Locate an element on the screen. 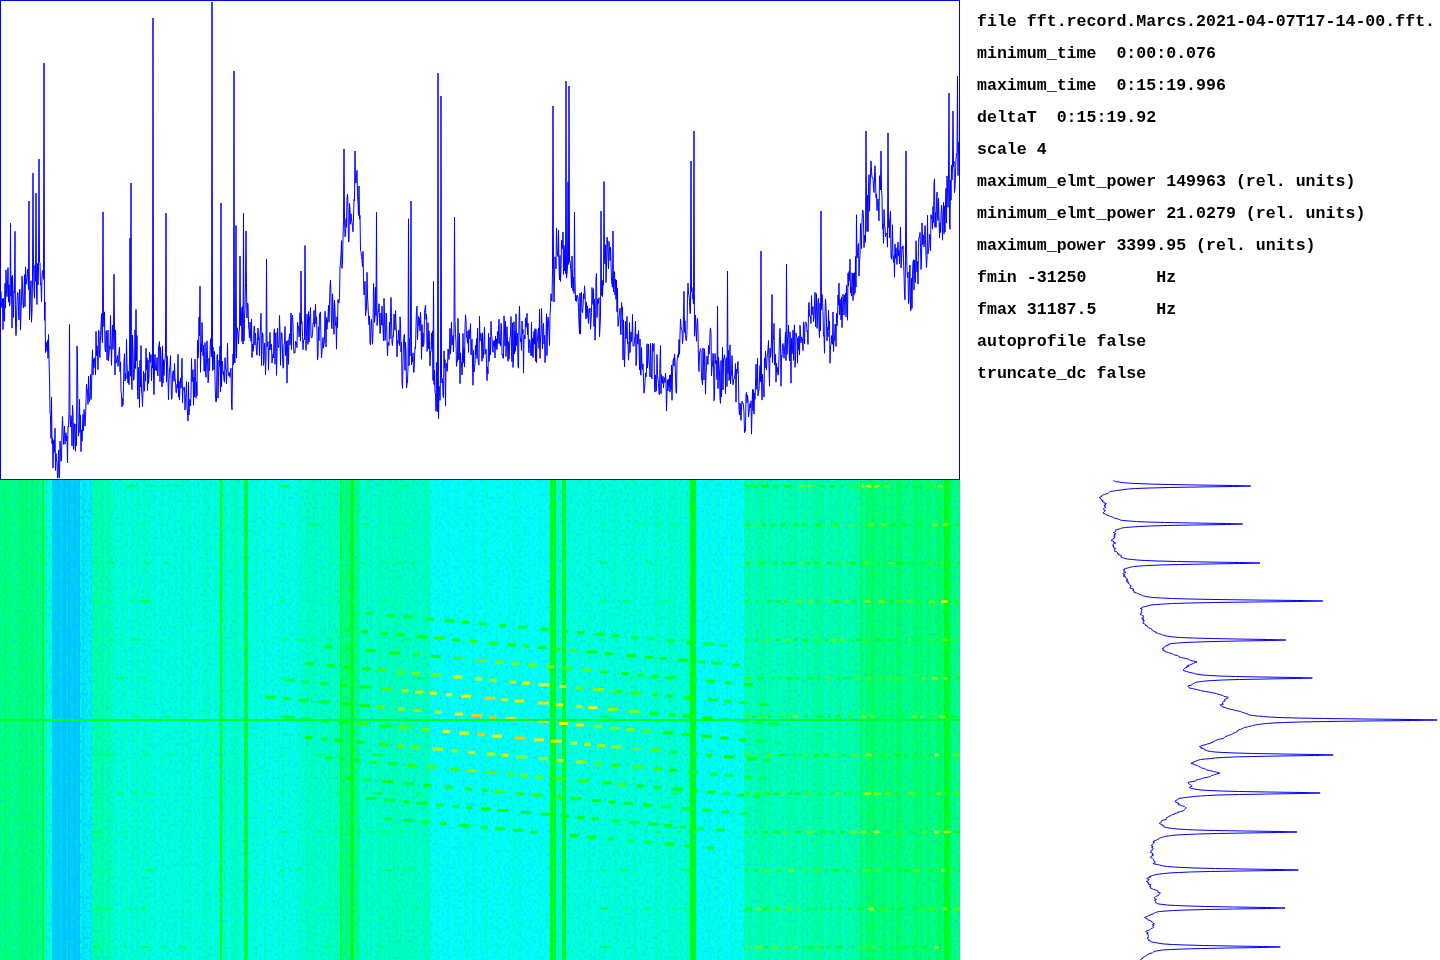 Image resolution: width=1440 pixels, height=960 pixels. info-line: autoprofile false is located at coordinates (1062, 342).